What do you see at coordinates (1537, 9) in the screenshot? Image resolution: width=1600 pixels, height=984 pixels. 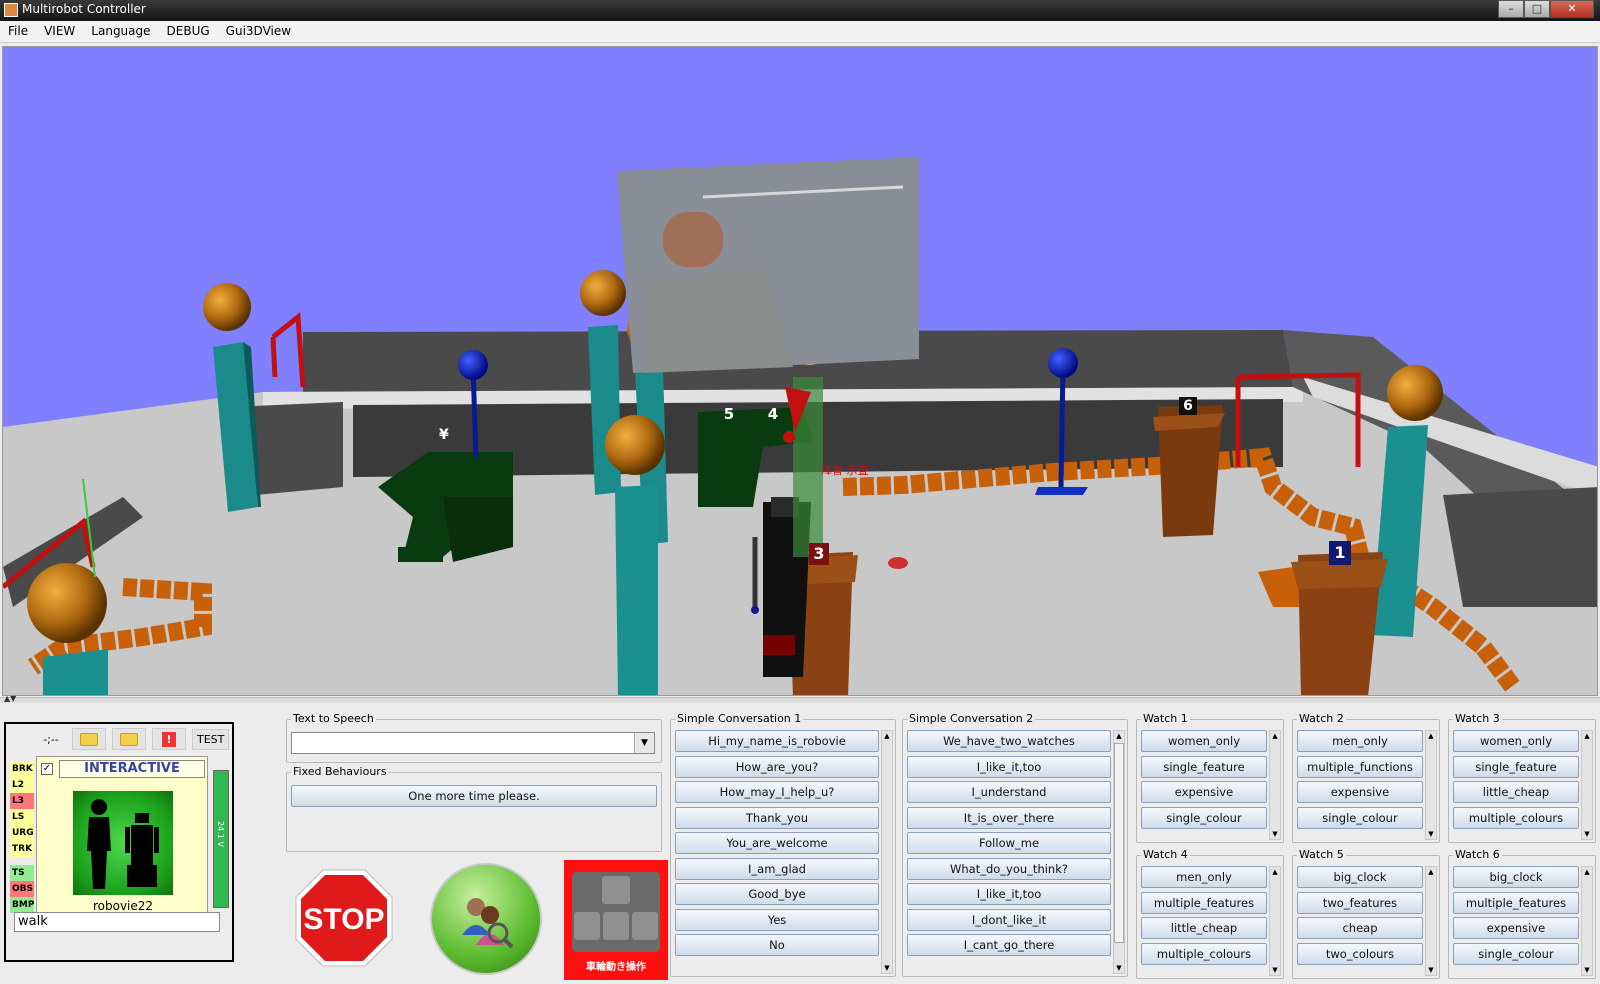 I see `maximize-button: □` at bounding box center [1537, 9].